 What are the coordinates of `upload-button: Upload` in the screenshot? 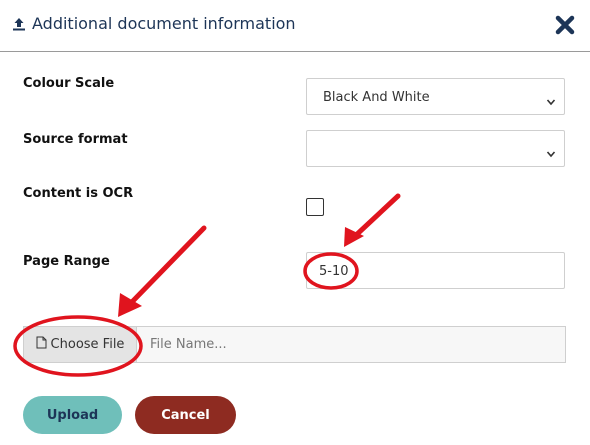 It's located at (72, 415).